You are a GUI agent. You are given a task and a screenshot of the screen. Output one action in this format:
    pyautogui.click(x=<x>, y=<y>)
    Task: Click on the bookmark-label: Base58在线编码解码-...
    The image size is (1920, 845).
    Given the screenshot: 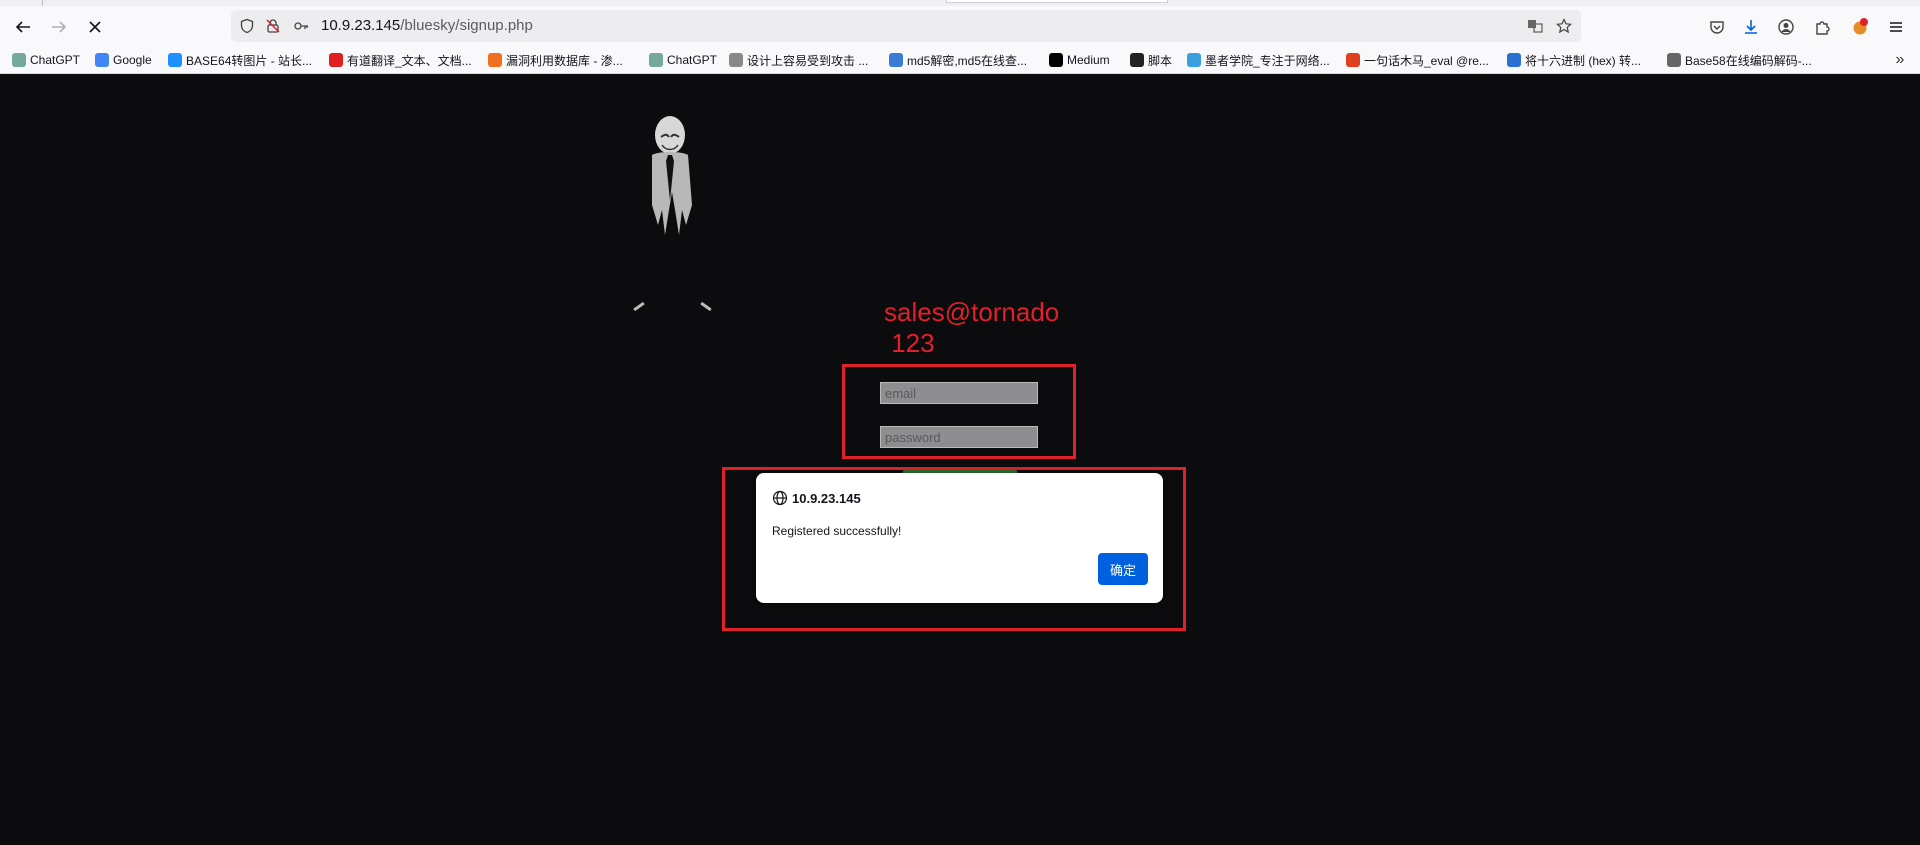 What is the action you would take?
    pyautogui.click(x=1748, y=60)
    